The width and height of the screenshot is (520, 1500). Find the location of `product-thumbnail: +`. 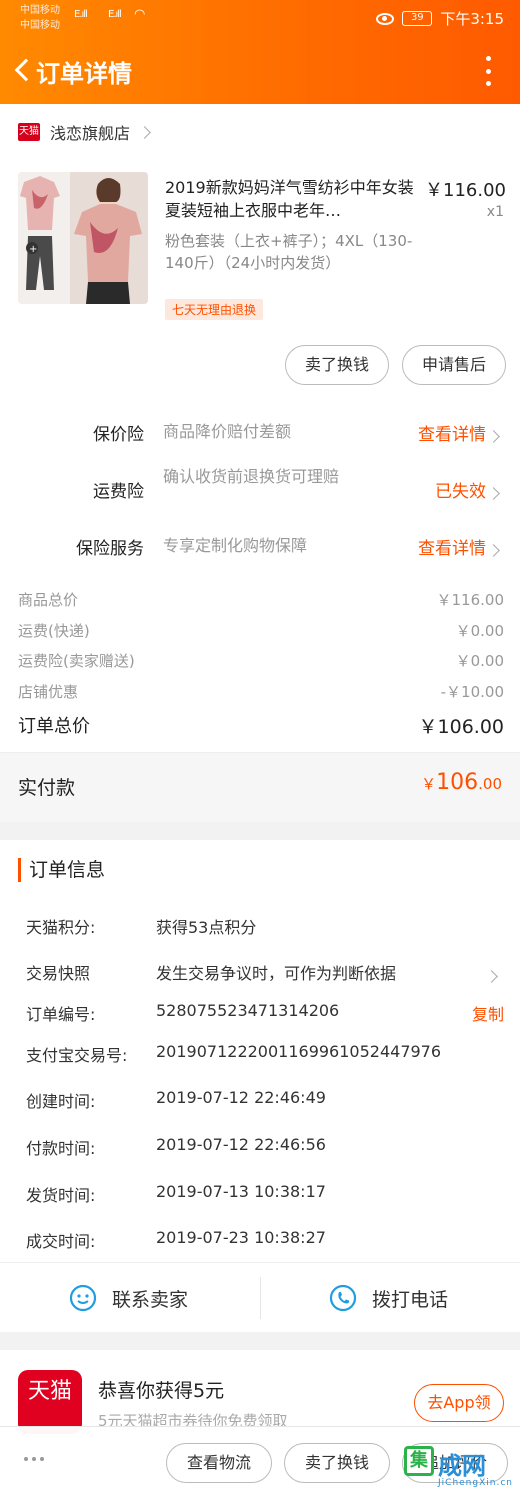

product-thumbnail: + is located at coordinates (83, 238).